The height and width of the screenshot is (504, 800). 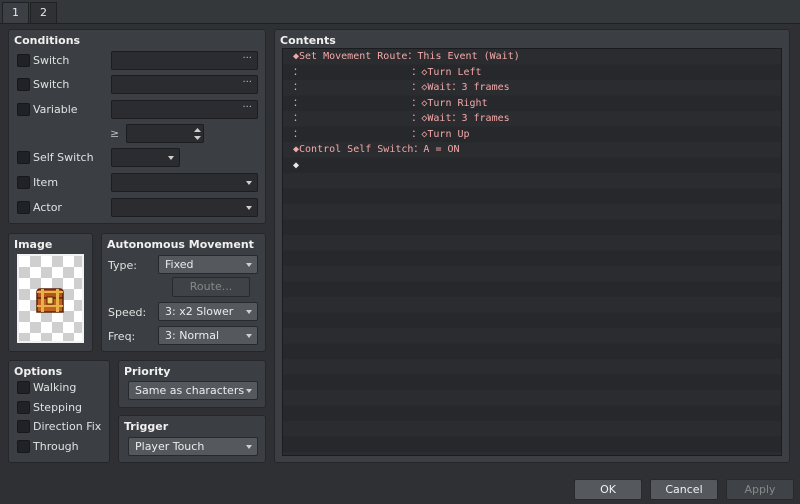 I want to click on priority-title: Priority, so click(x=147, y=371).